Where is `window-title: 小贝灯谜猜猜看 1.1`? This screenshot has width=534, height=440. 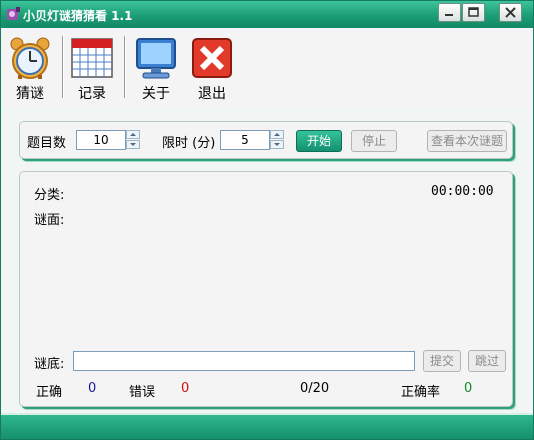 window-title: 小贝灯谜猜猜看 1.1 is located at coordinates (78, 16).